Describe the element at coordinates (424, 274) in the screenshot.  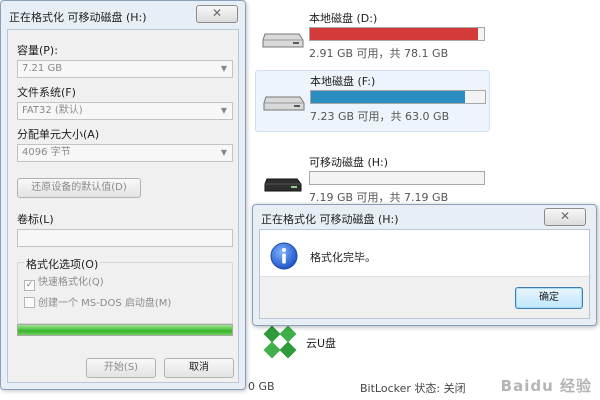
I see `format-complete-body: 格式化完毕。 确定` at that location.